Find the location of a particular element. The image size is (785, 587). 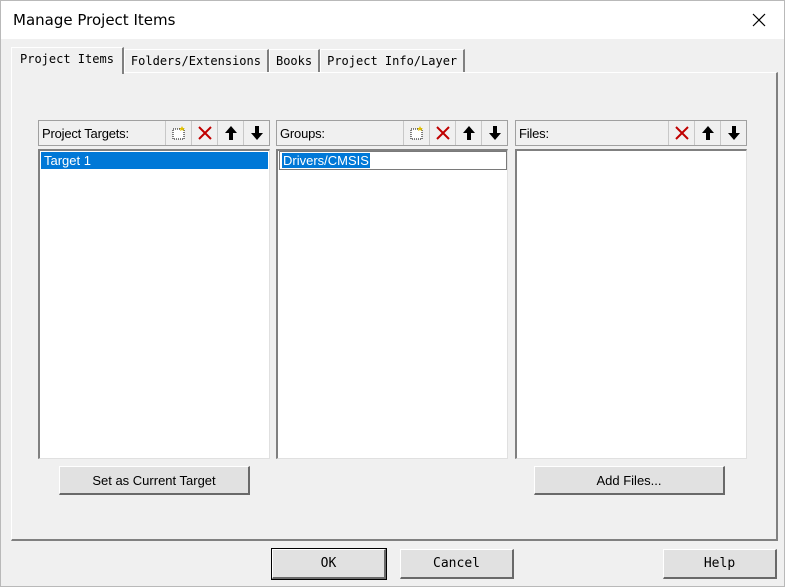

title-bar: Manage Project Items is located at coordinates (392, 20).